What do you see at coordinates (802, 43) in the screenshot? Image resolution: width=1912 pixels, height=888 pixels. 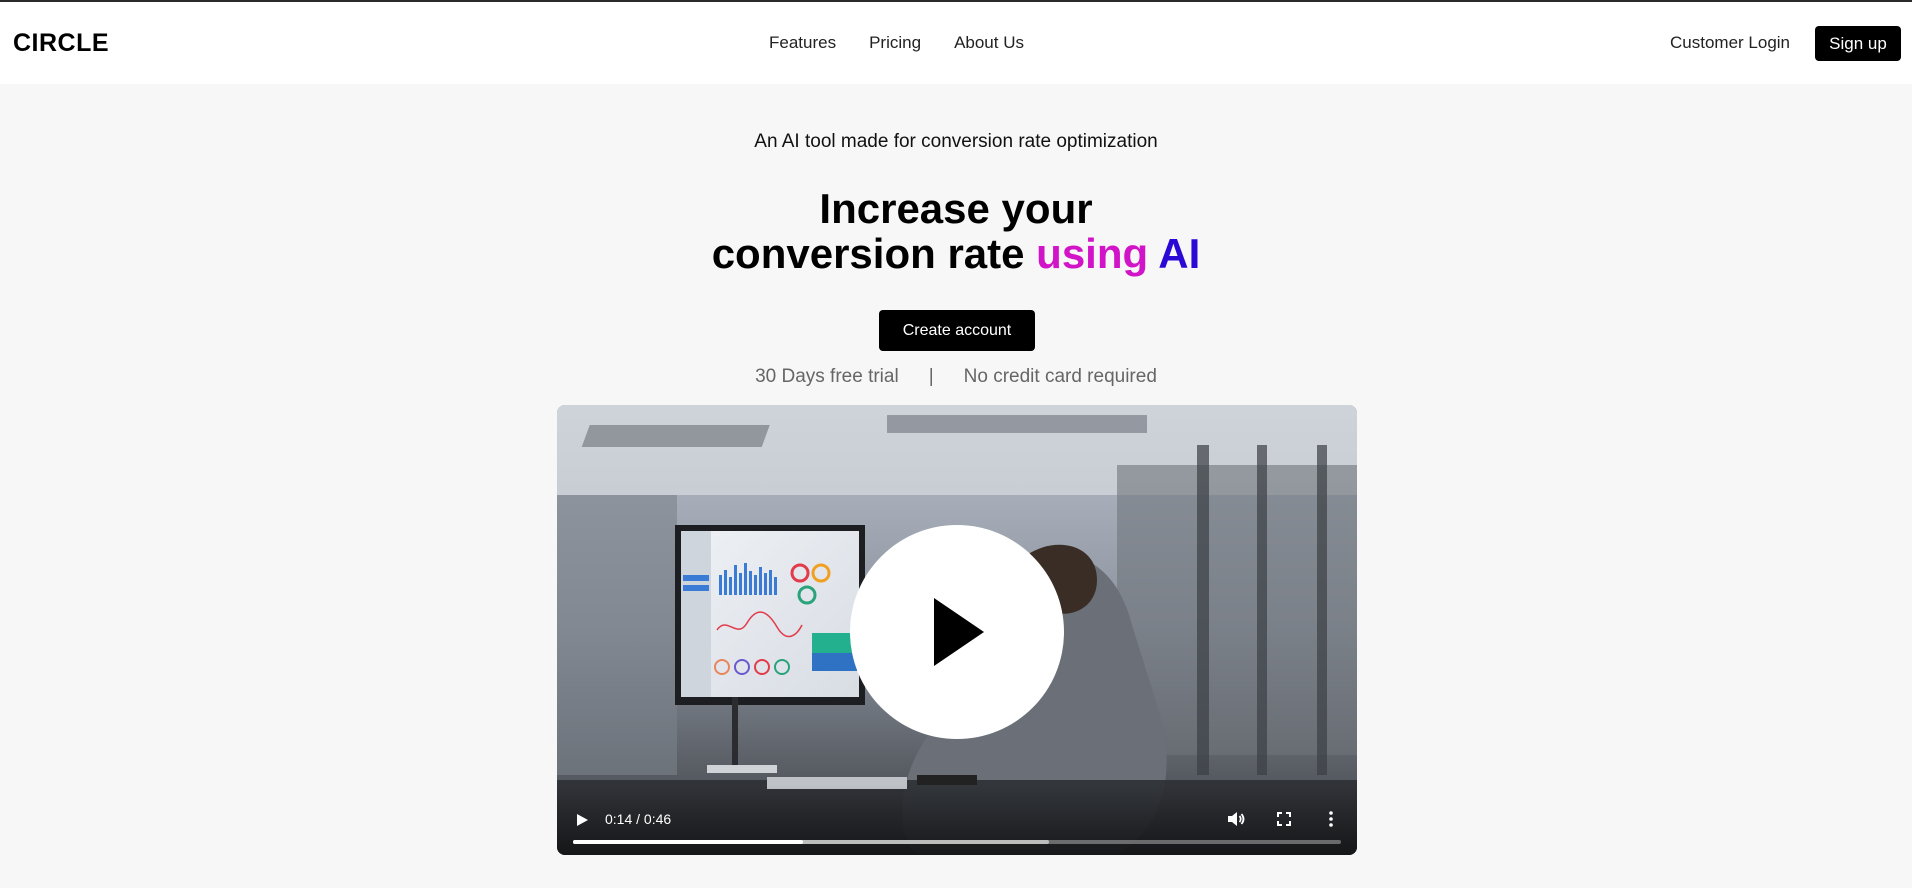 I see `nav-features: Features` at bounding box center [802, 43].